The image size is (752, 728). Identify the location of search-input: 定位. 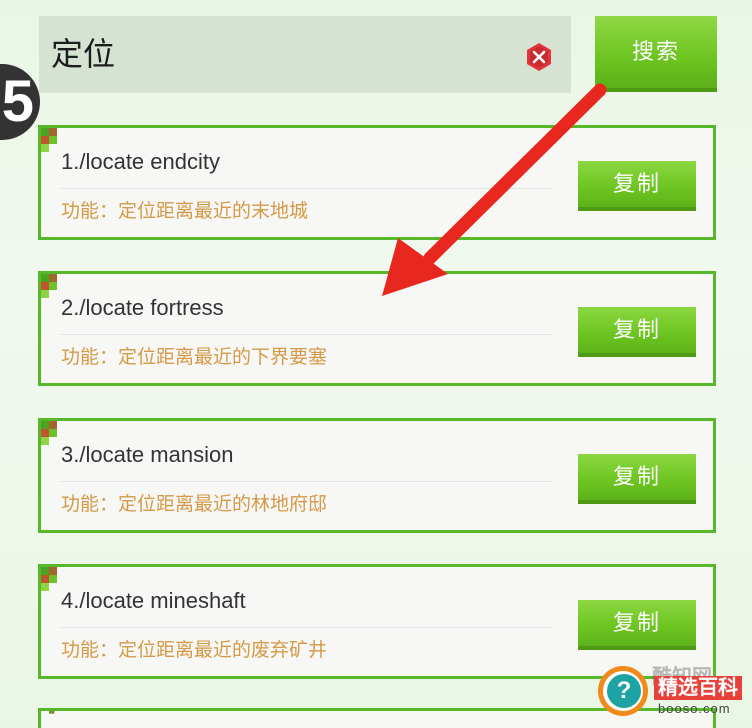
(305, 54).